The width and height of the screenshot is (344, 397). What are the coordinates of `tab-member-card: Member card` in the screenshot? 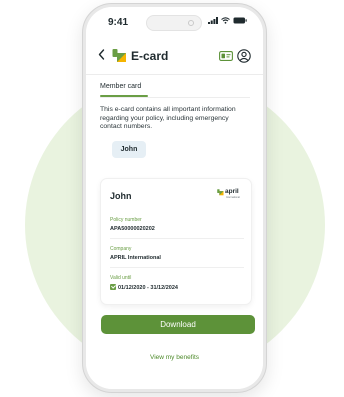 It's located at (120, 86).